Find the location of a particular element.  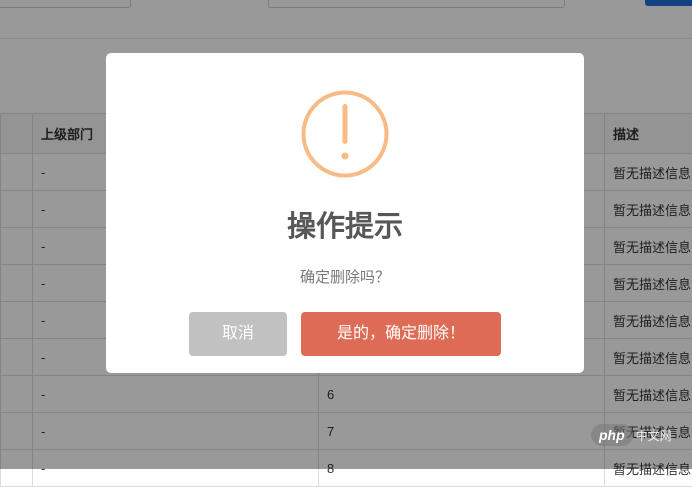

watermark-logo: php is located at coordinates (612, 435).